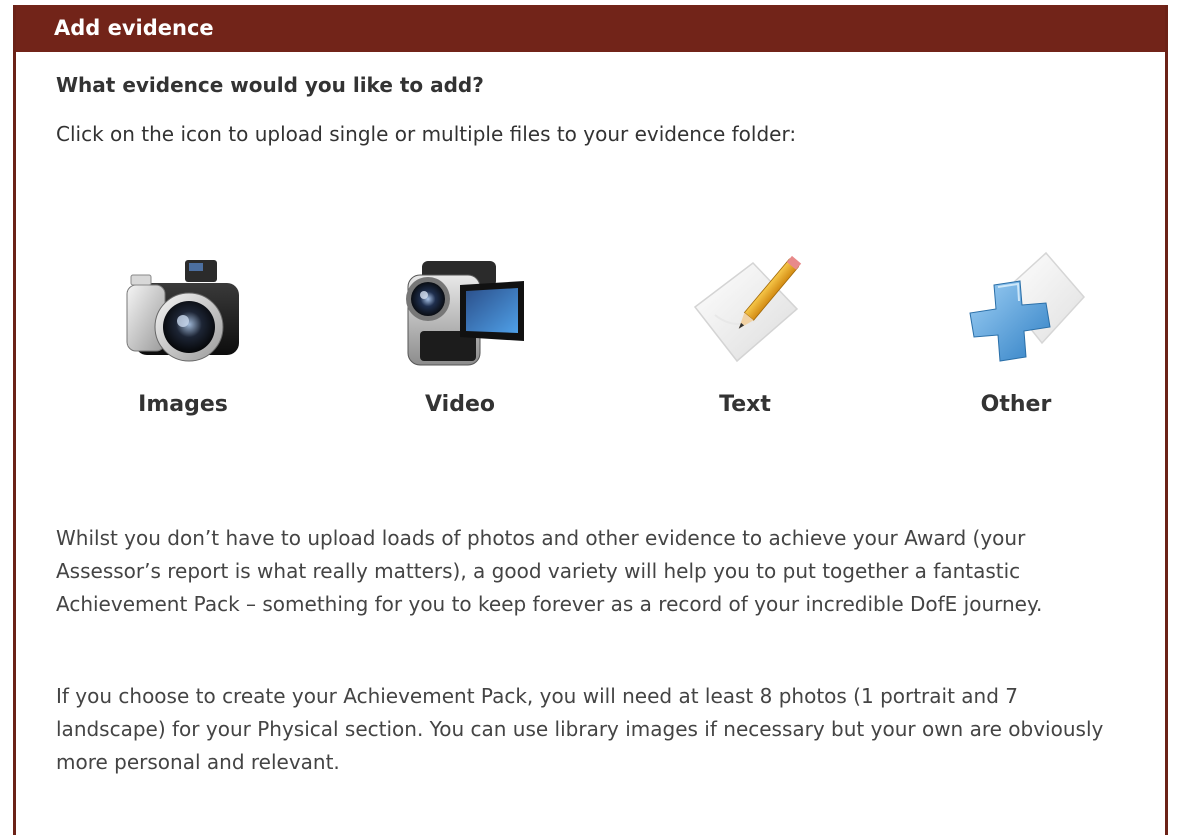  I want to click on plus-icon, so click(1027, 306).